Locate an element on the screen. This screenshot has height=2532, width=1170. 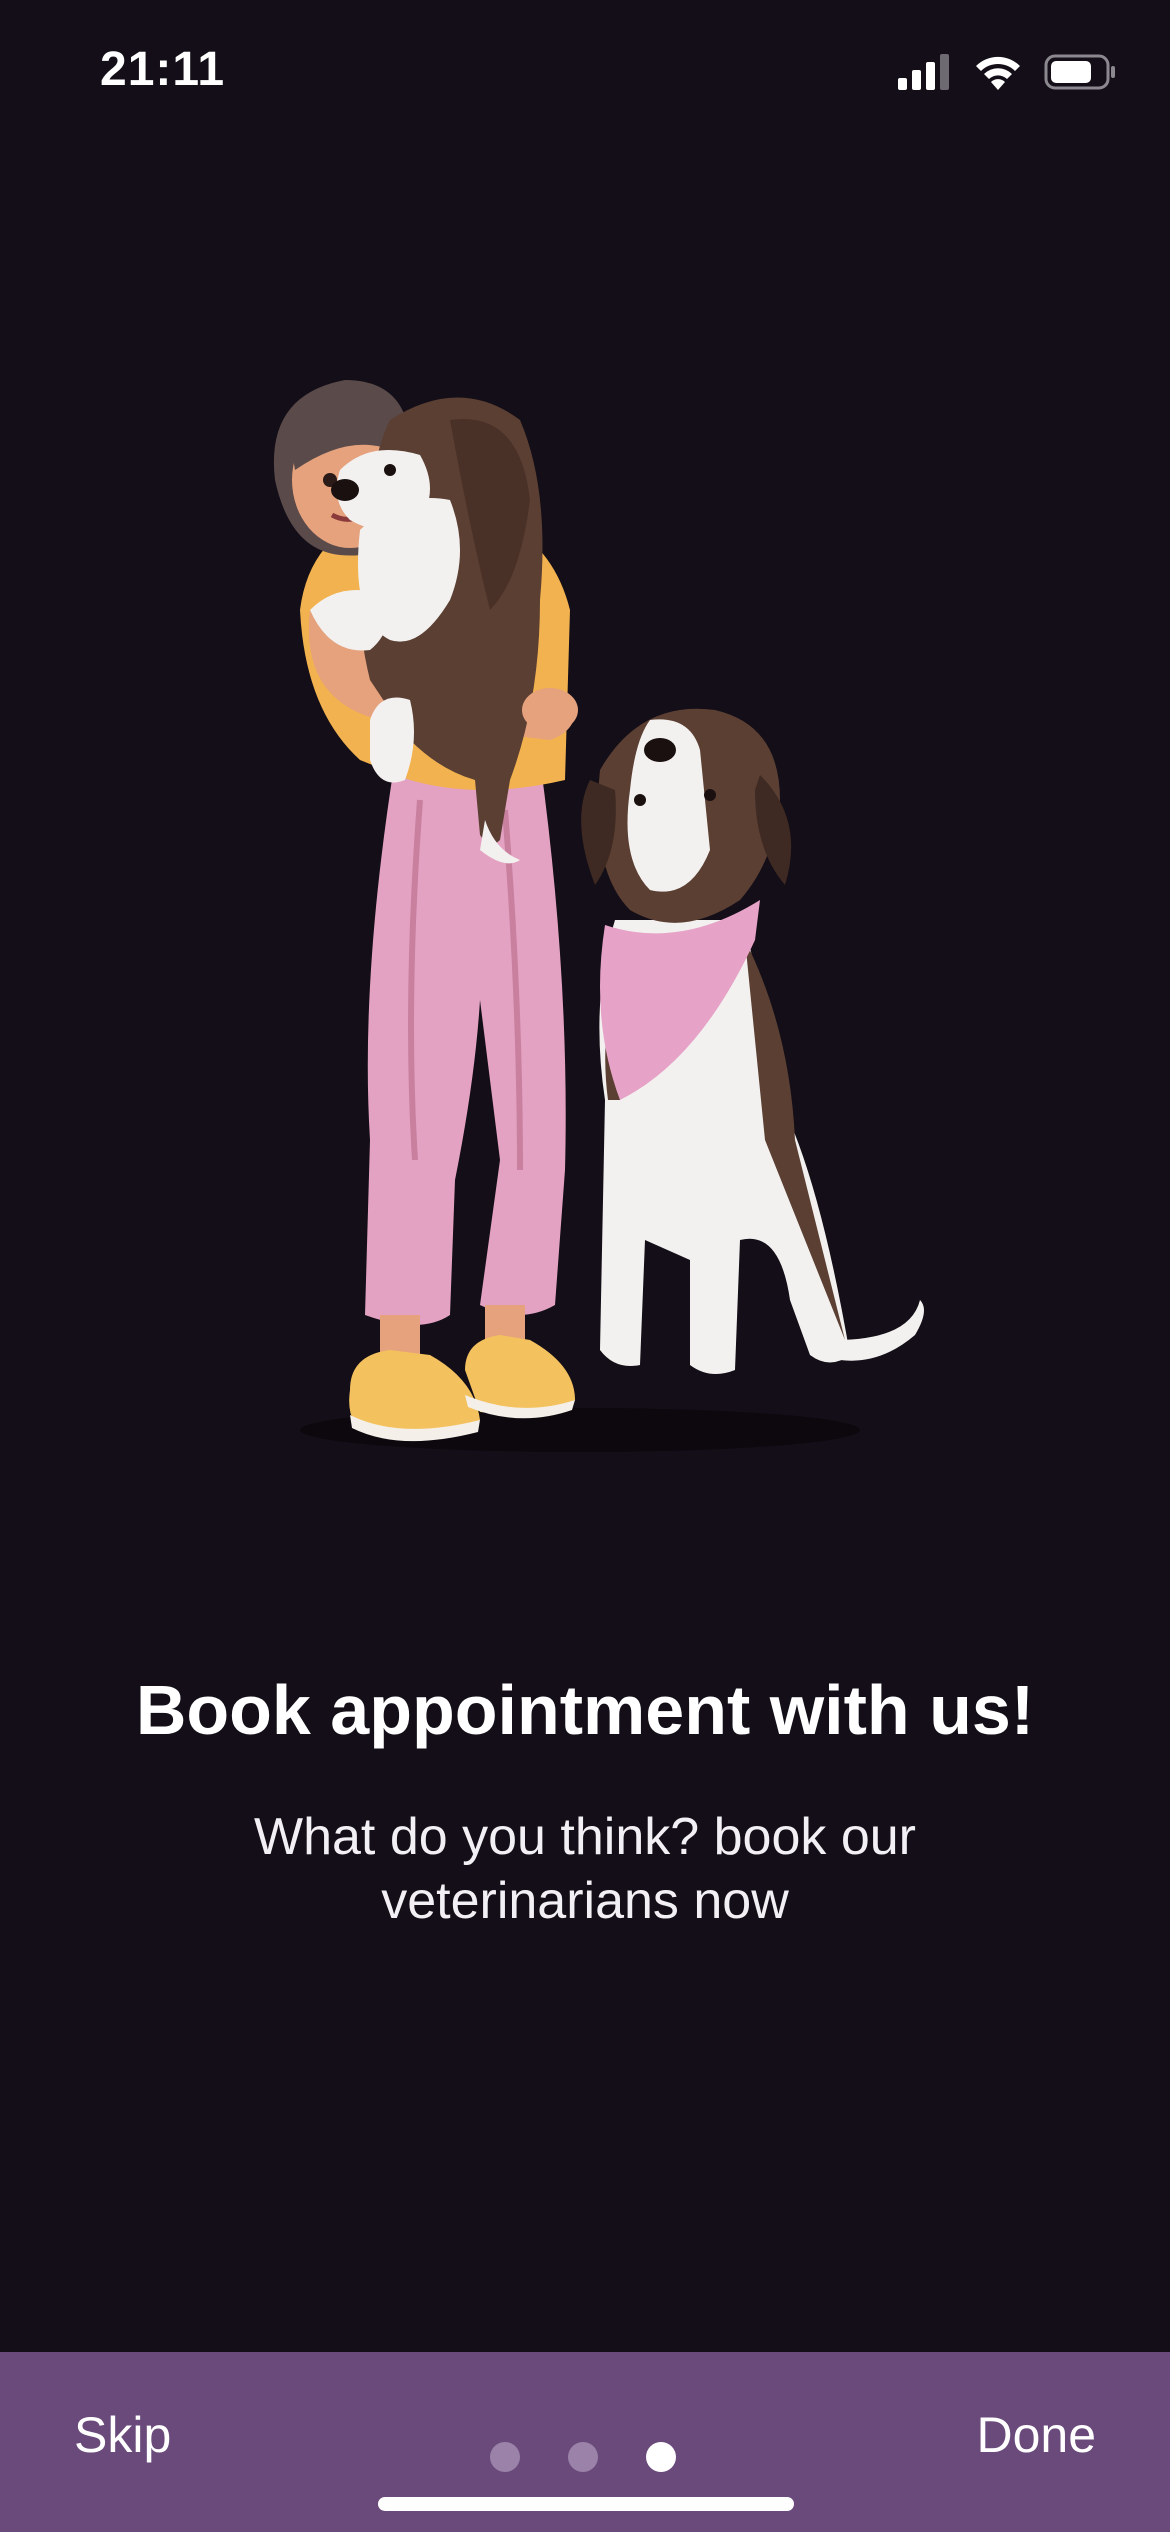
onboarding-nav-bar: Skip Done is located at coordinates (585, 2442).